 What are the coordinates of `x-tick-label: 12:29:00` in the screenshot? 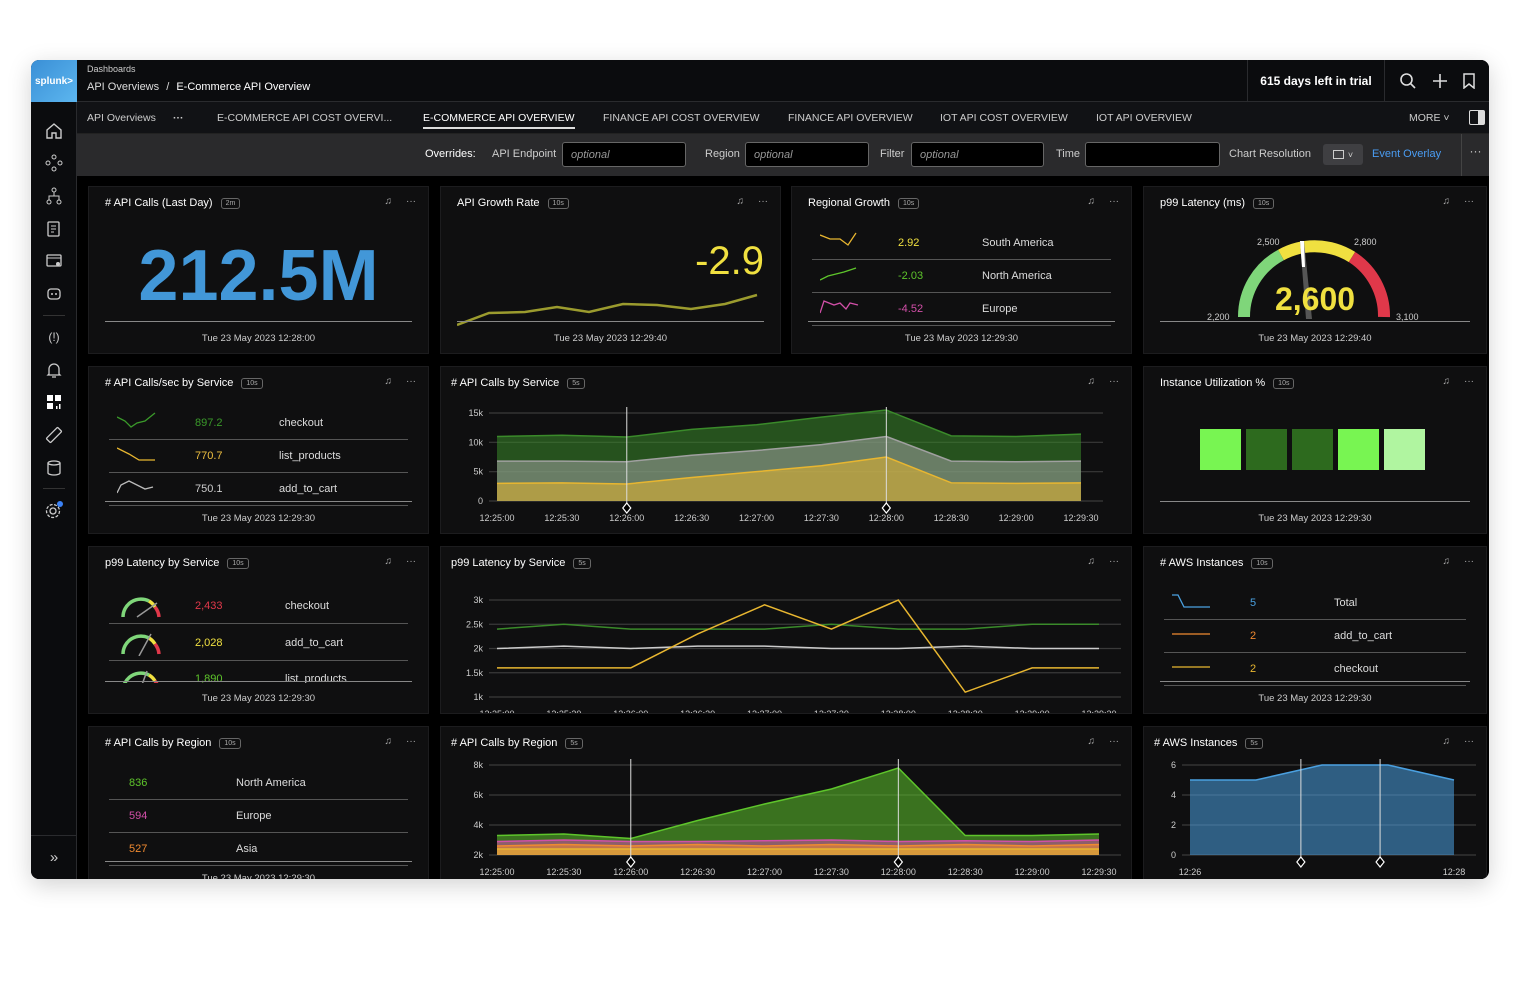 It's located at (1032, 711).